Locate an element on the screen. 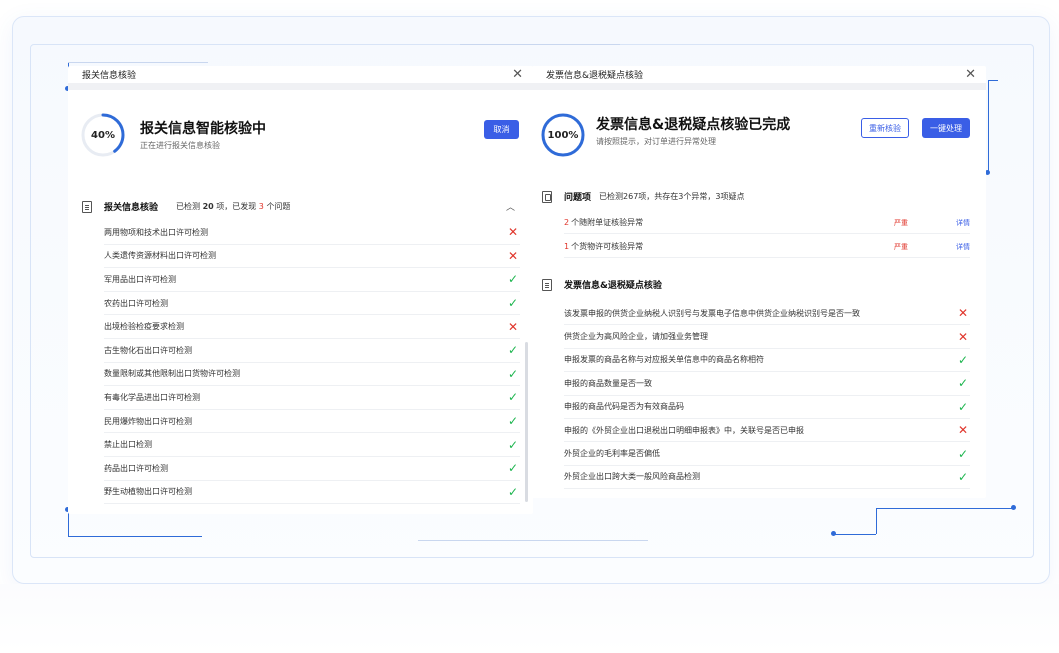 The image size is (1059, 653). check-label: 申报的商品数量是否一致 is located at coordinates (608, 383).